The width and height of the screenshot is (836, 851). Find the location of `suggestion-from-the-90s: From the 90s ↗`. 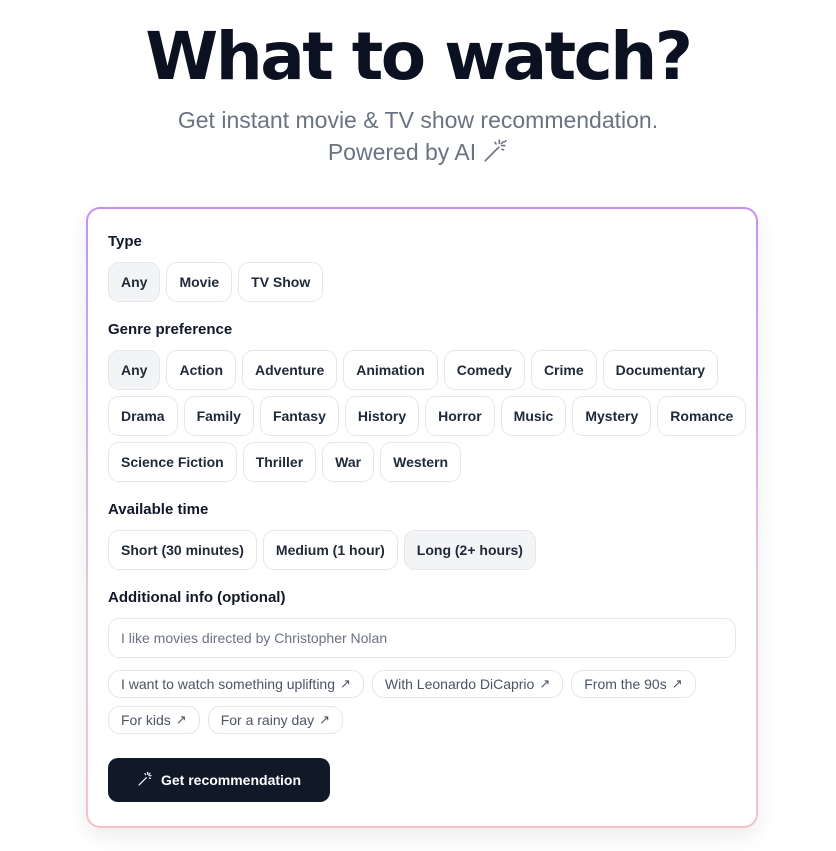

suggestion-from-the-90s: From the 90s ↗ is located at coordinates (633, 684).